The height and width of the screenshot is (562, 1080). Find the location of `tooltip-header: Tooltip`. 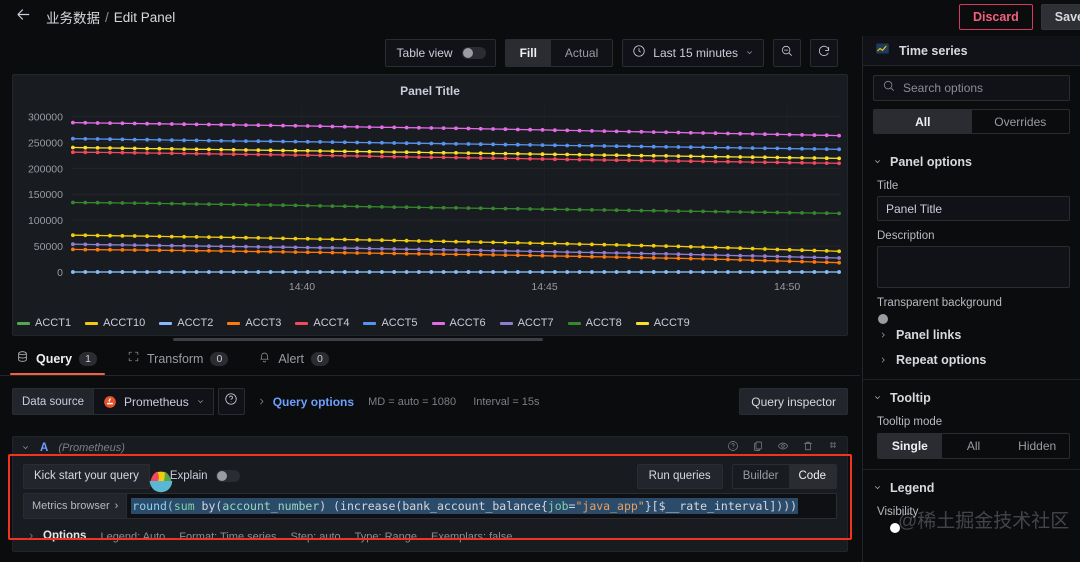

tooltip-header: Tooltip is located at coordinates (971, 398).